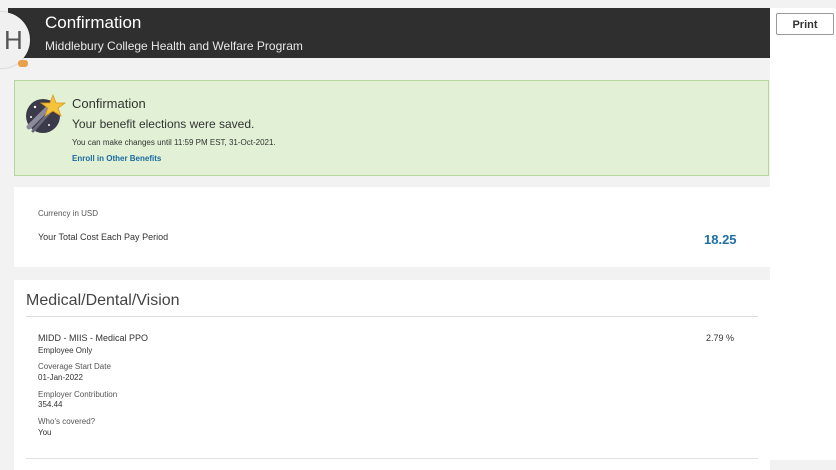 The image size is (836, 470). Describe the element at coordinates (720, 239) in the screenshot. I see `total-cost-value: 18.25` at that location.